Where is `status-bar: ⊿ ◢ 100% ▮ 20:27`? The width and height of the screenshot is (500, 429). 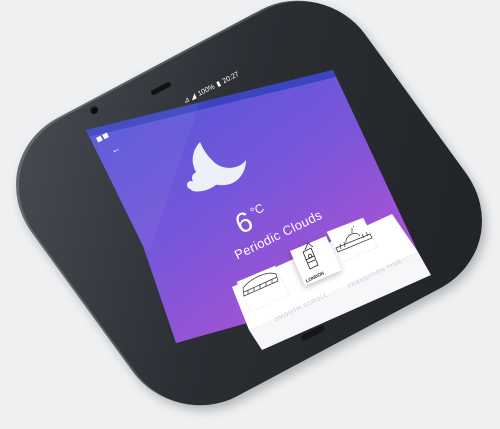
status-bar: ⊿ ◢ 100% ▮ 20:27 is located at coordinates (211, 88).